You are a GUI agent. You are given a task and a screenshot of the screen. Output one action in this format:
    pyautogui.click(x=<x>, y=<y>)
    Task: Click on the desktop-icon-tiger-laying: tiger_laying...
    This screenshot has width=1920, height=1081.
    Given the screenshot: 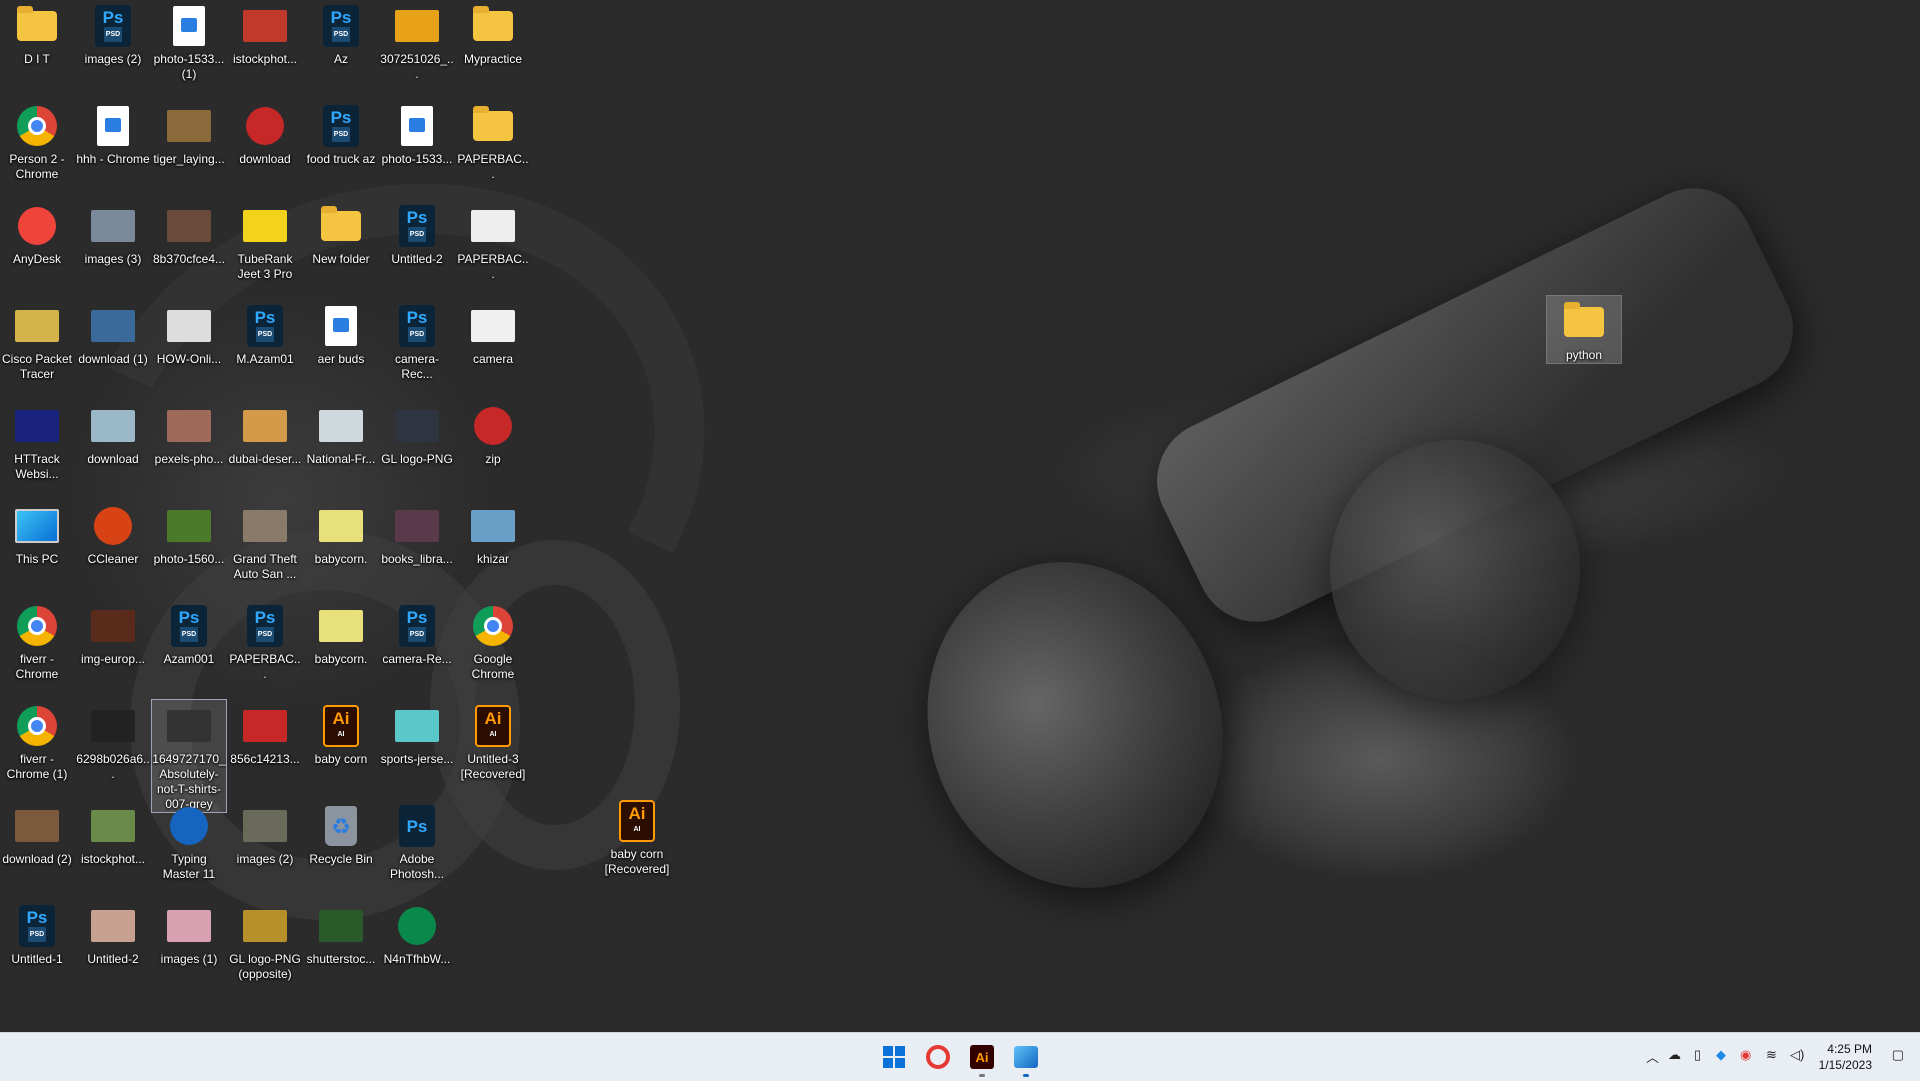 What is the action you would take?
    pyautogui.click(x=189, y=133)
    